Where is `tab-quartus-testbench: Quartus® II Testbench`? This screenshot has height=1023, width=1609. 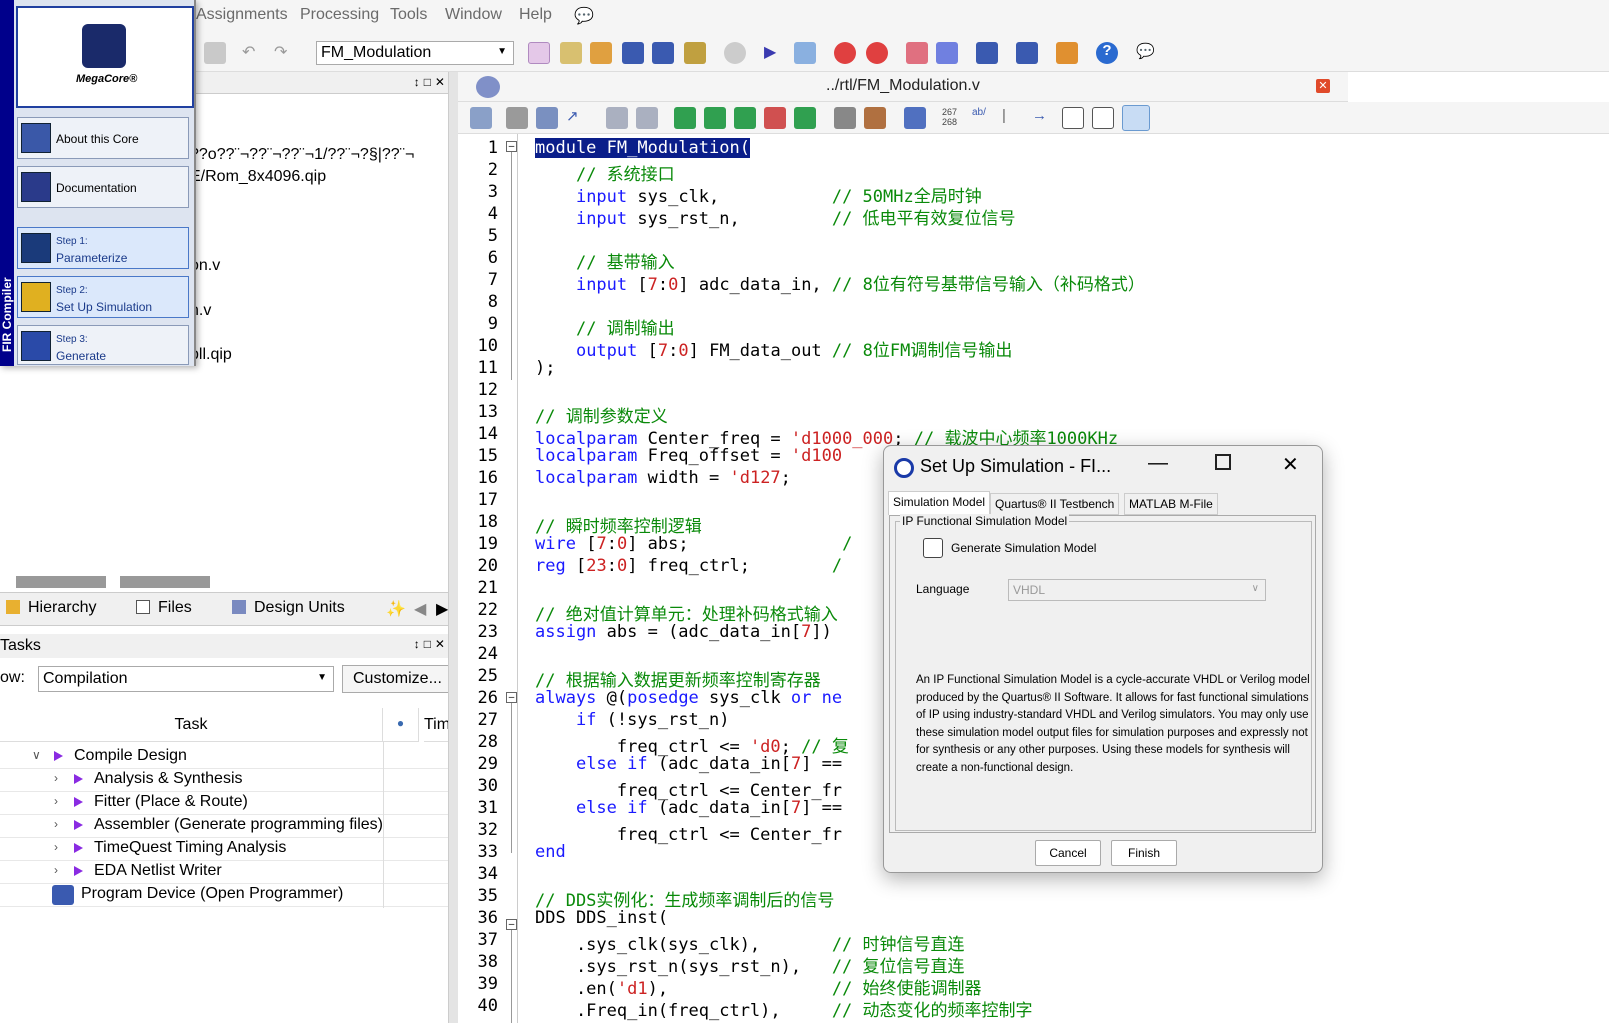
tab-quartus-testbench: Quartus® II Testbench is located at coordinates (1055, 504).